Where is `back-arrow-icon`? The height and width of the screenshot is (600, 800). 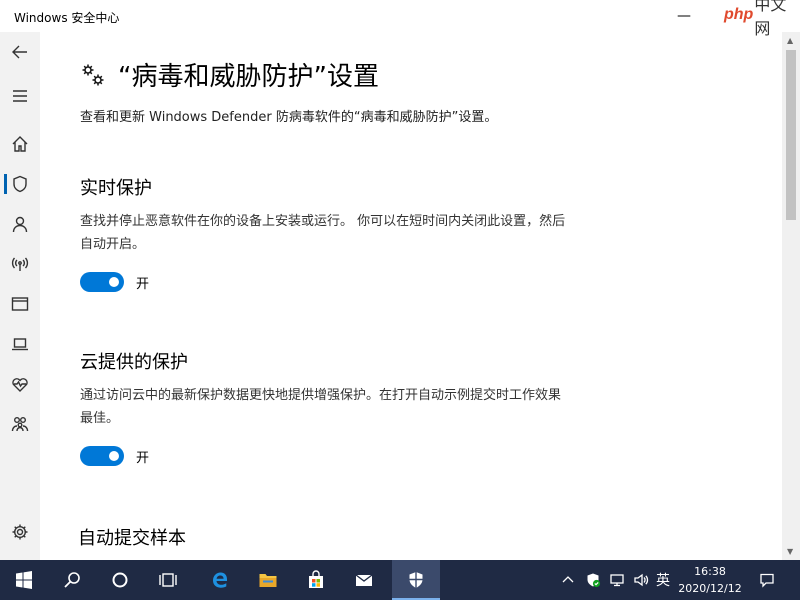
back-arrow-icon is located at coordinates (19, 52).